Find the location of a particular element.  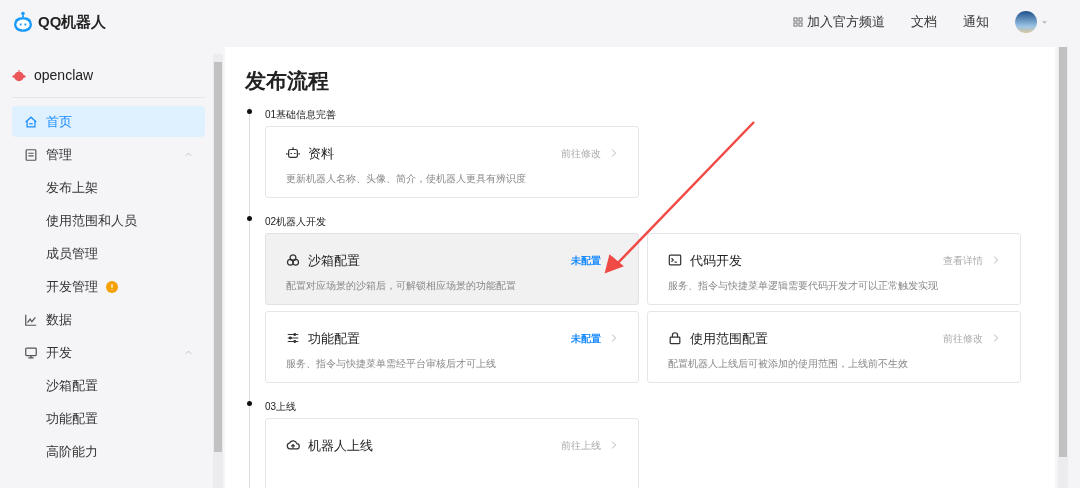

line-chart-icon is located at coordinates (31, 319).